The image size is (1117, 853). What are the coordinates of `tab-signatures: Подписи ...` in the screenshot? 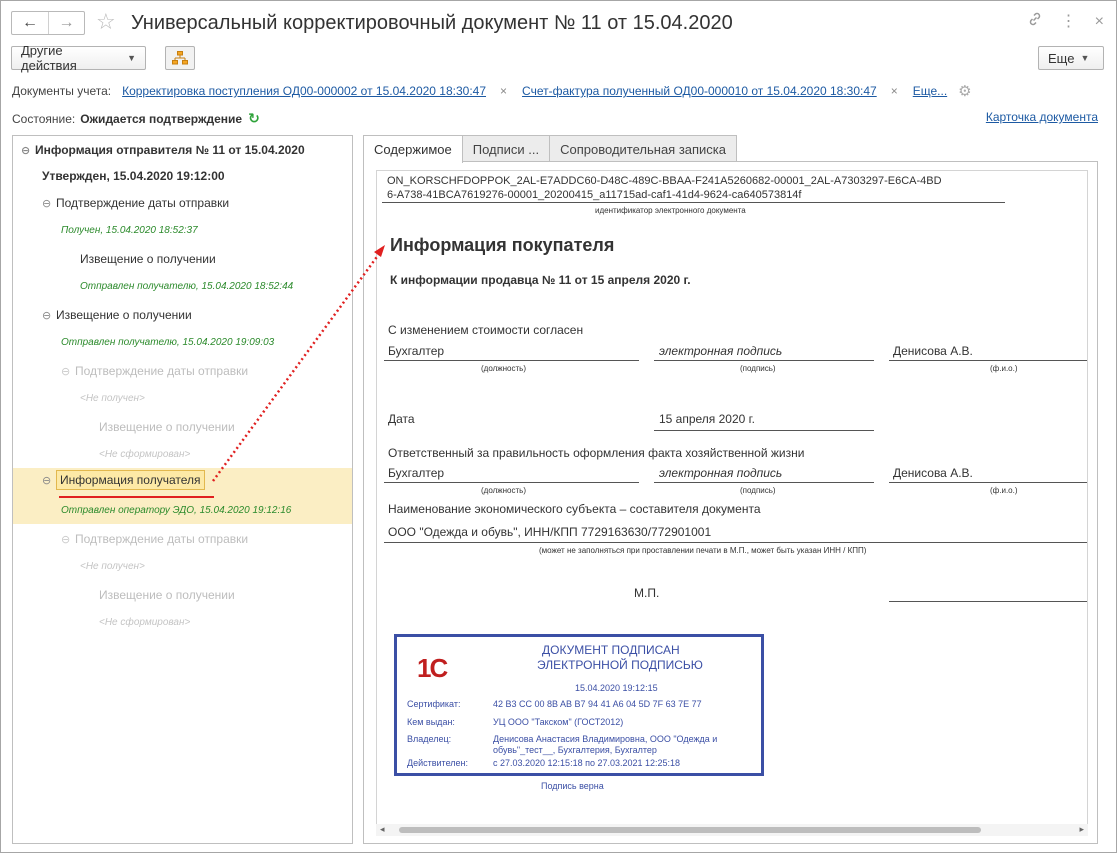 It's located at (506, 148).